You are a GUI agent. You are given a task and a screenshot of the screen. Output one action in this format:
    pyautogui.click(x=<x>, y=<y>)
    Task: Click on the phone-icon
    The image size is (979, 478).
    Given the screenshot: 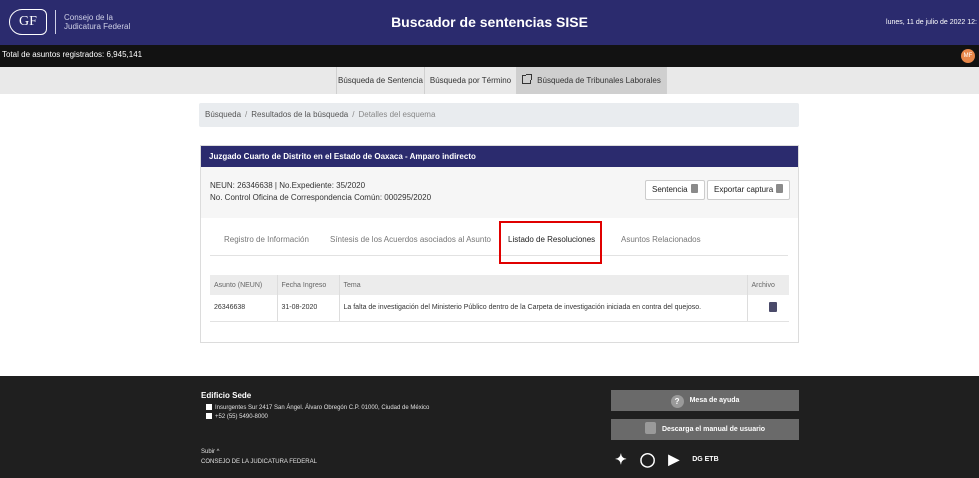 What is the action you would take?
    pyautogui.click(x=209, y=416)
    